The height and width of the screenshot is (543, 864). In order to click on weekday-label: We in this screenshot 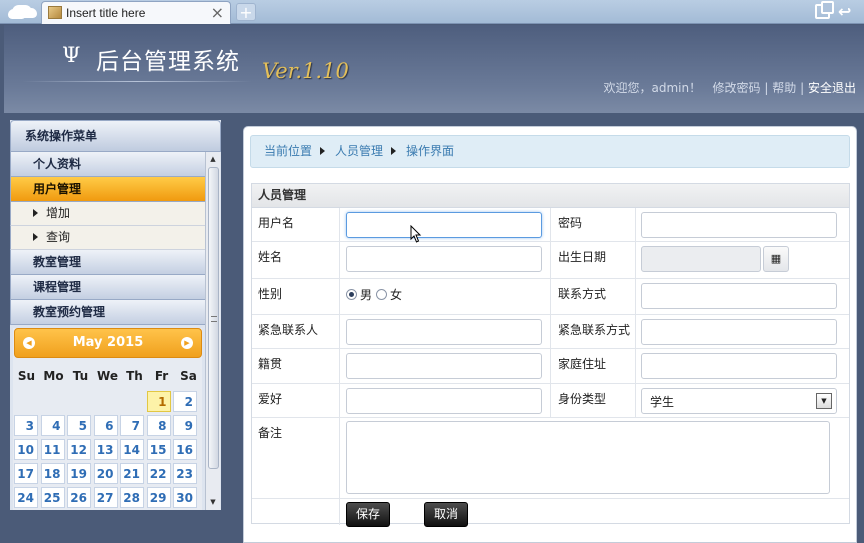, I will do `click(107, 376)`.